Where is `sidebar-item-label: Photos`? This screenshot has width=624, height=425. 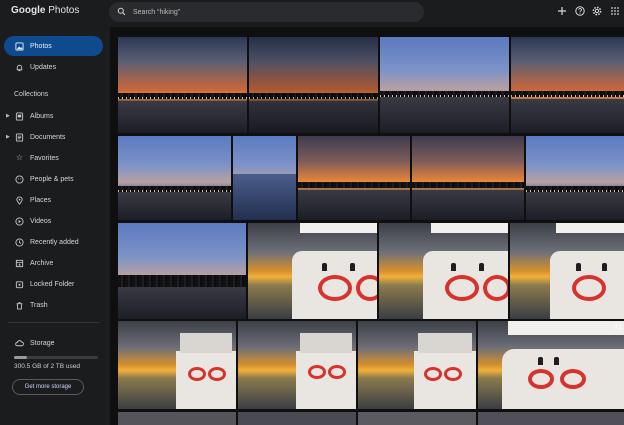
sidebar-item-label: Photos is located at coordinates (41, 46).